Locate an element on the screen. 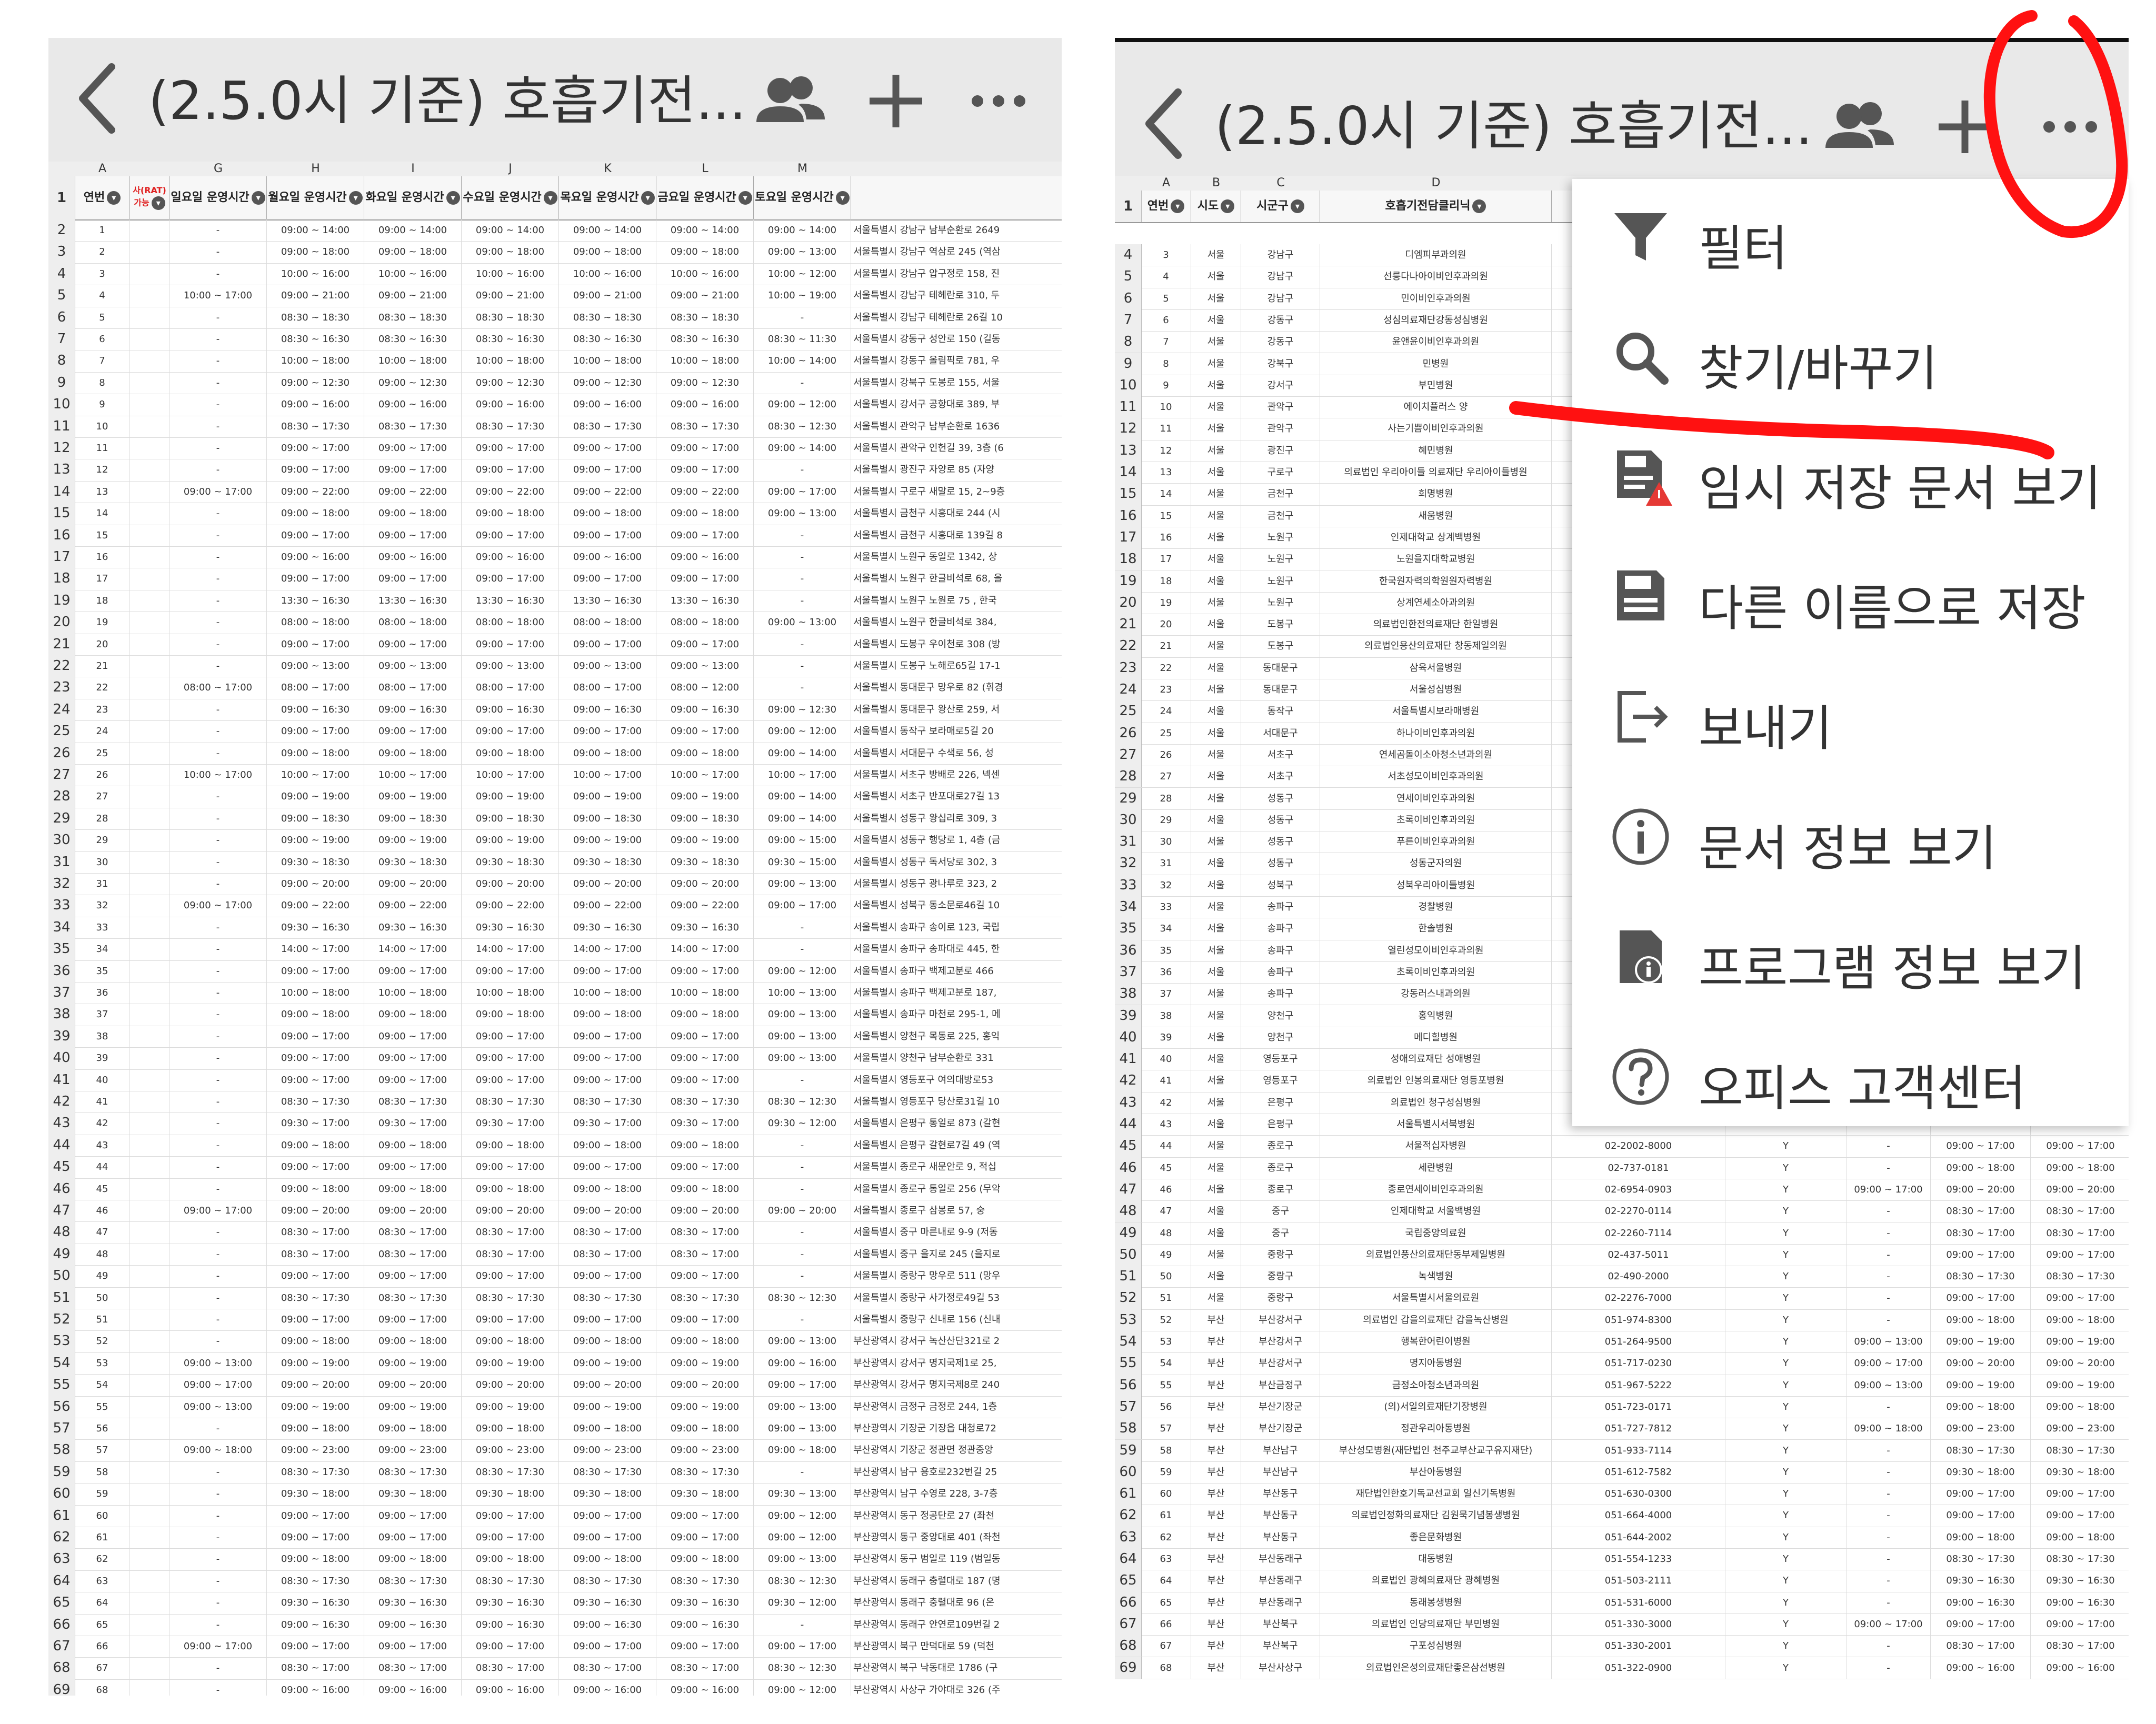 This screenshot has width=2156, height=1724. table-cell: 46 is located at coordinates (102, 1211).